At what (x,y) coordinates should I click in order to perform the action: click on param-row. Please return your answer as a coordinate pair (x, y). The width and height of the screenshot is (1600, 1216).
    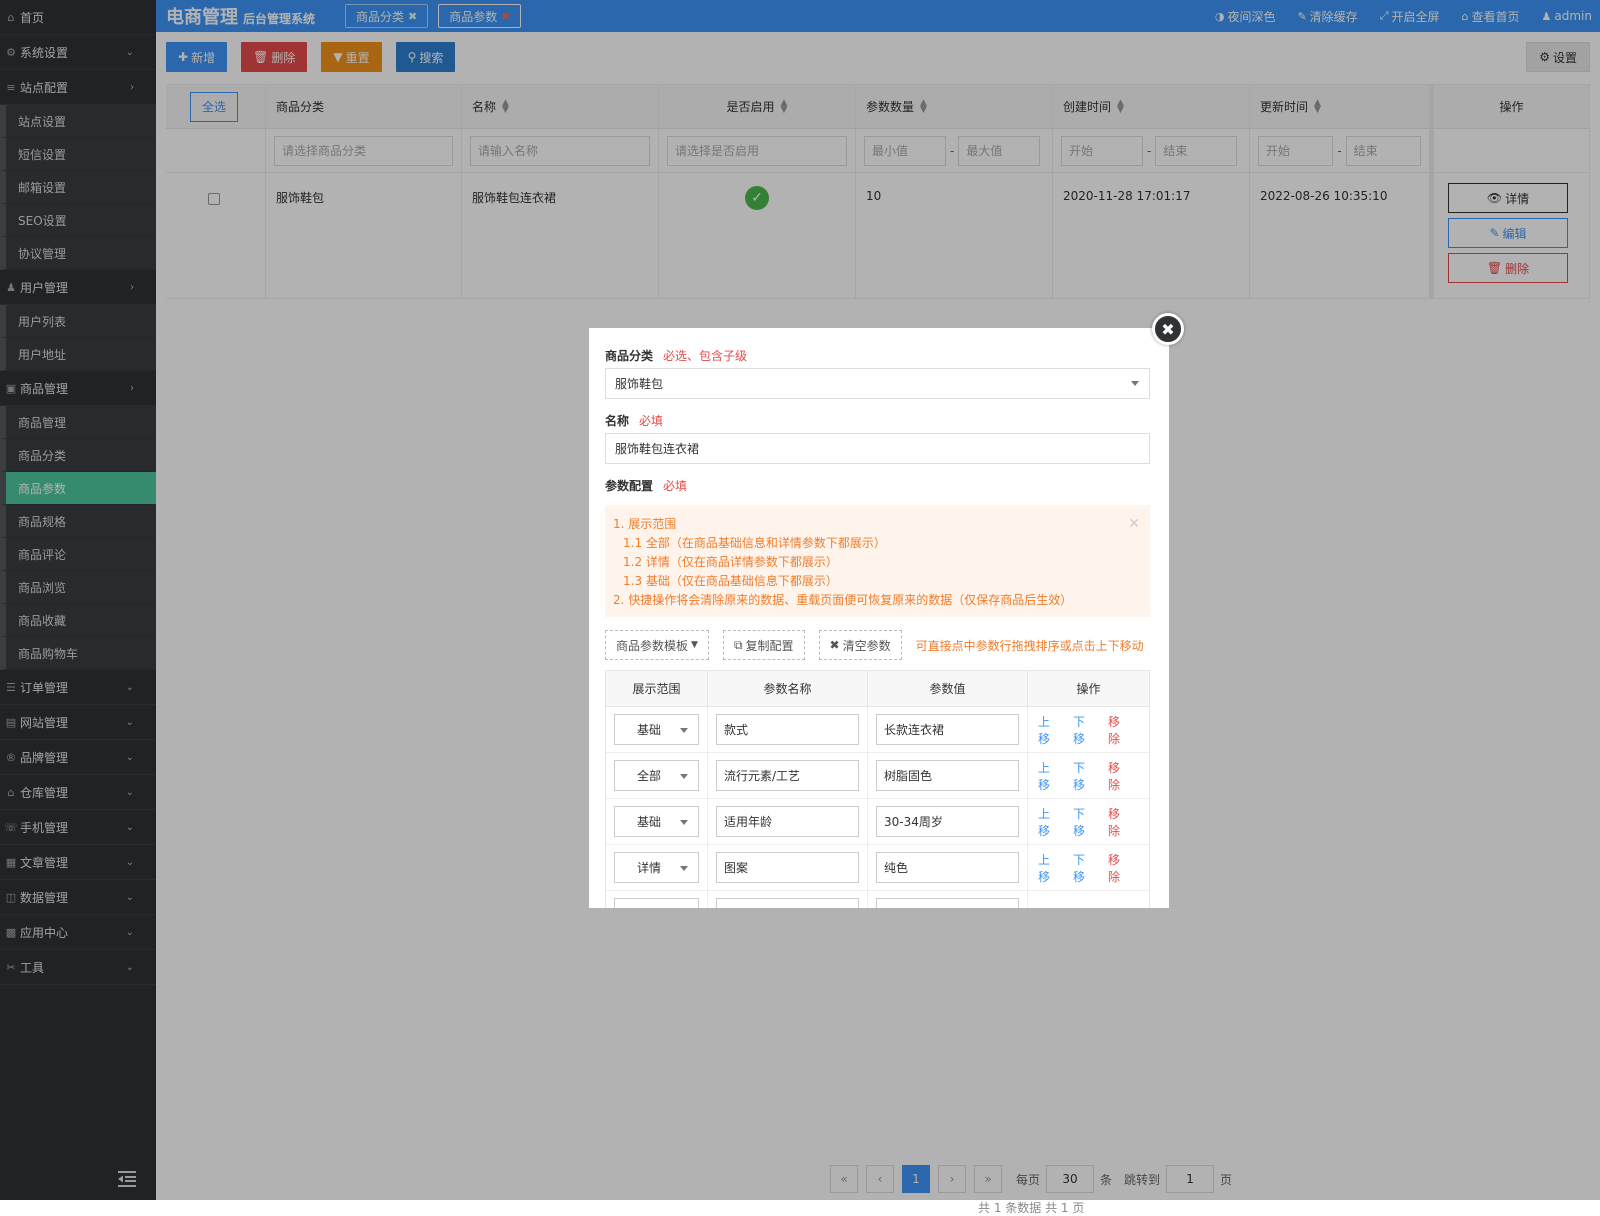
    Looking at the image, I should click on (877, 899).